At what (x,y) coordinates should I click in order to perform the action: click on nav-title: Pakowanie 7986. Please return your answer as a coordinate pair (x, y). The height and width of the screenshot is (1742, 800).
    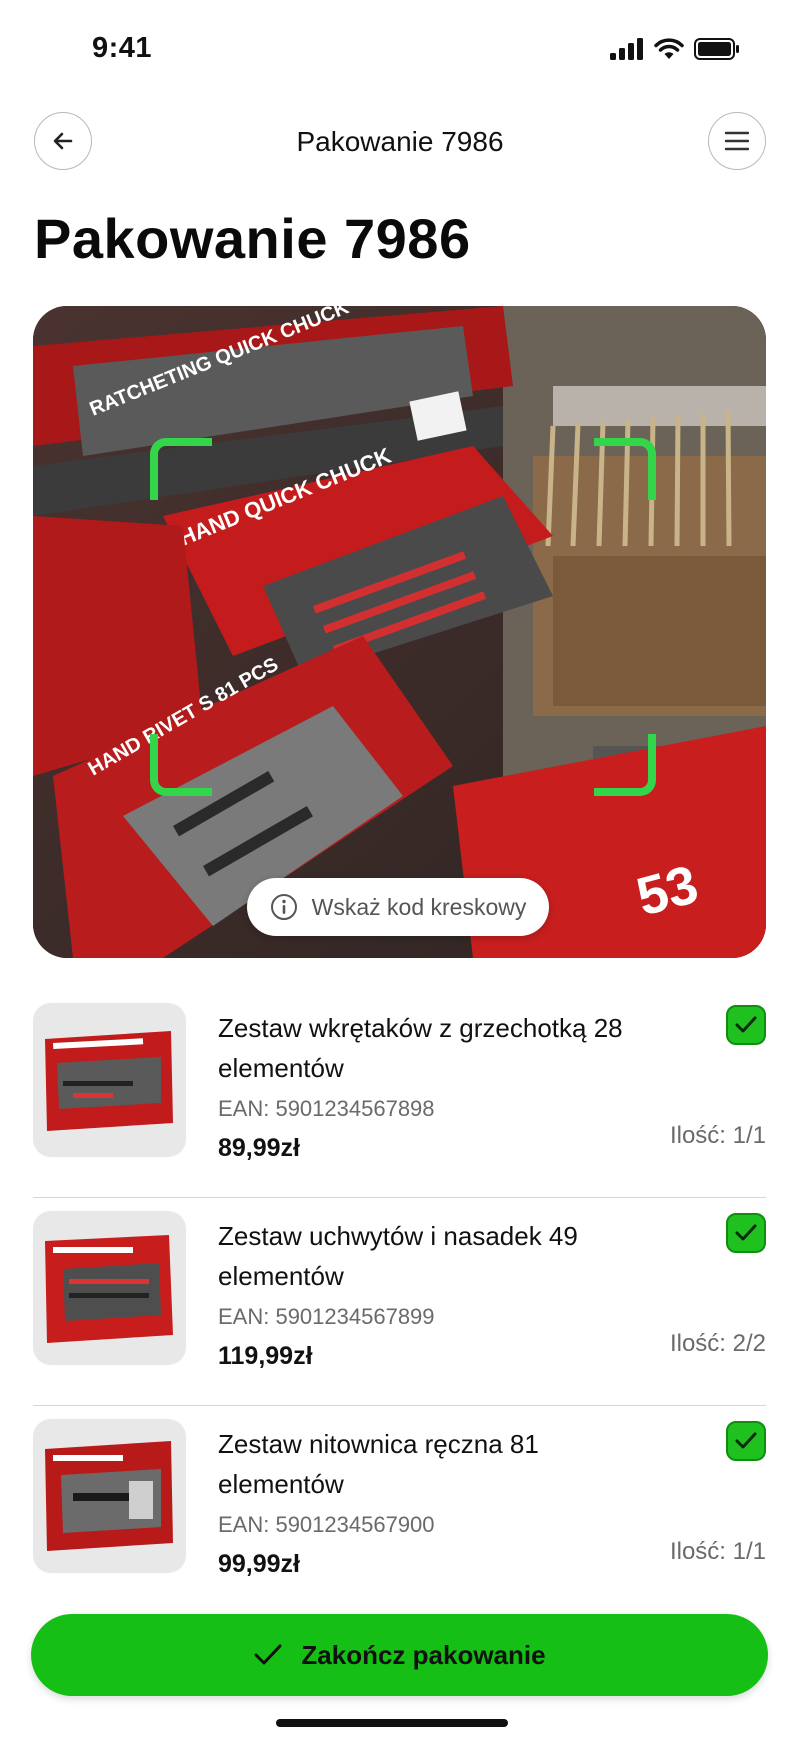
    Looking at the image, I should click on (400, 141).